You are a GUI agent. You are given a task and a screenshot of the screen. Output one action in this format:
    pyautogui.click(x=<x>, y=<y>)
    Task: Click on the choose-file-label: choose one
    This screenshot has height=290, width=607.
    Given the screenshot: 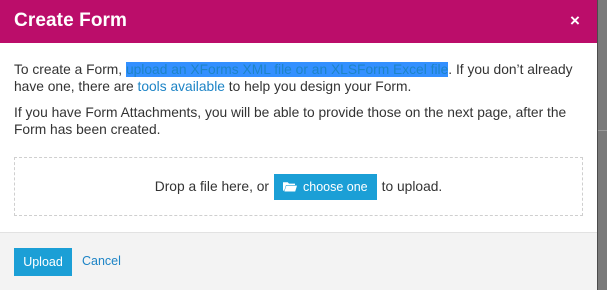 What is the action you would take?
    pyautogui.click(x=335, y=186)
    